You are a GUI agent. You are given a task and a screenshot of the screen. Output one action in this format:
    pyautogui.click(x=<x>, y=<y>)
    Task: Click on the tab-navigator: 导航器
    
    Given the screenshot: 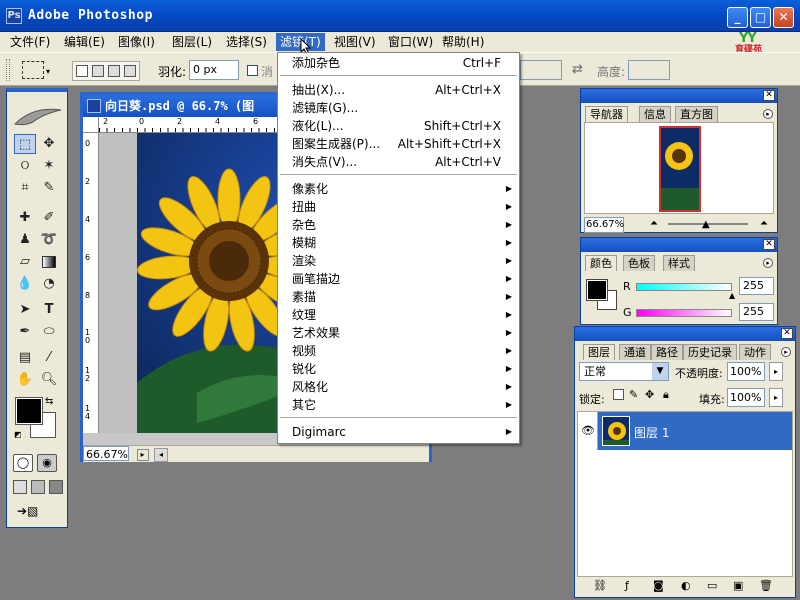 What is the action you would take?
    pyautogui.click(x=606, y=114)
    